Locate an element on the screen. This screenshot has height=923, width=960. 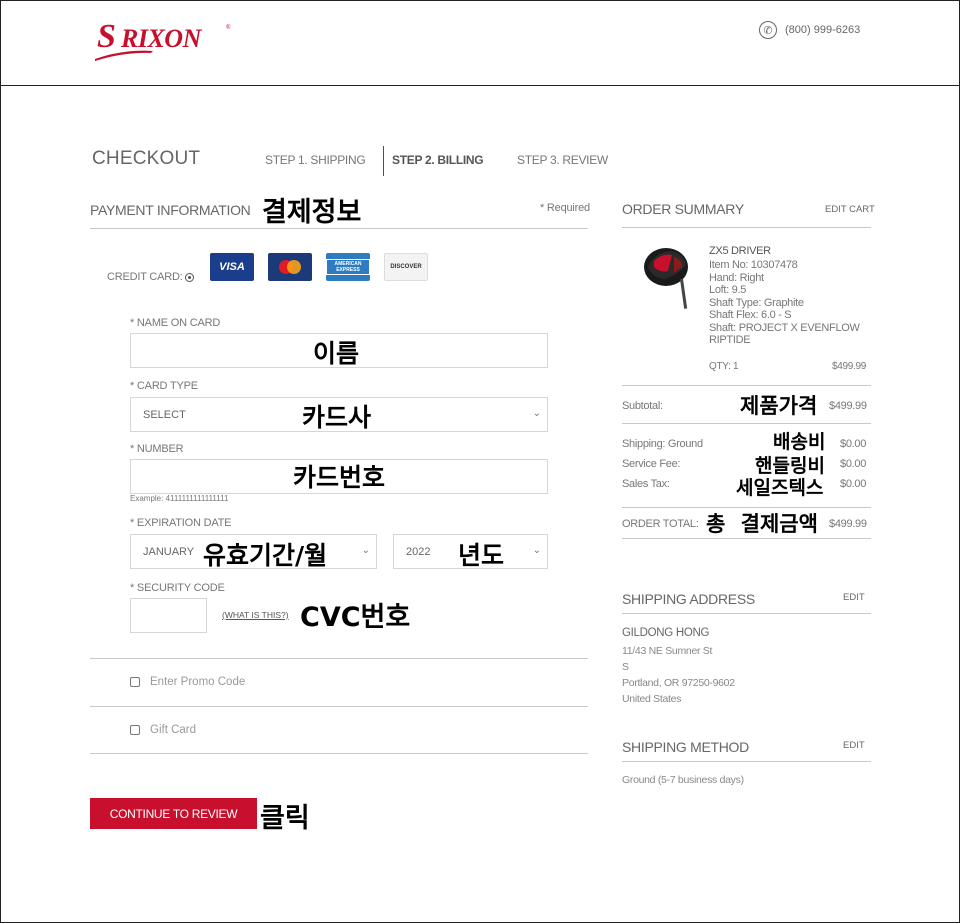
total-annotation: 총 결제금액 is located at coordinates (762, 524).